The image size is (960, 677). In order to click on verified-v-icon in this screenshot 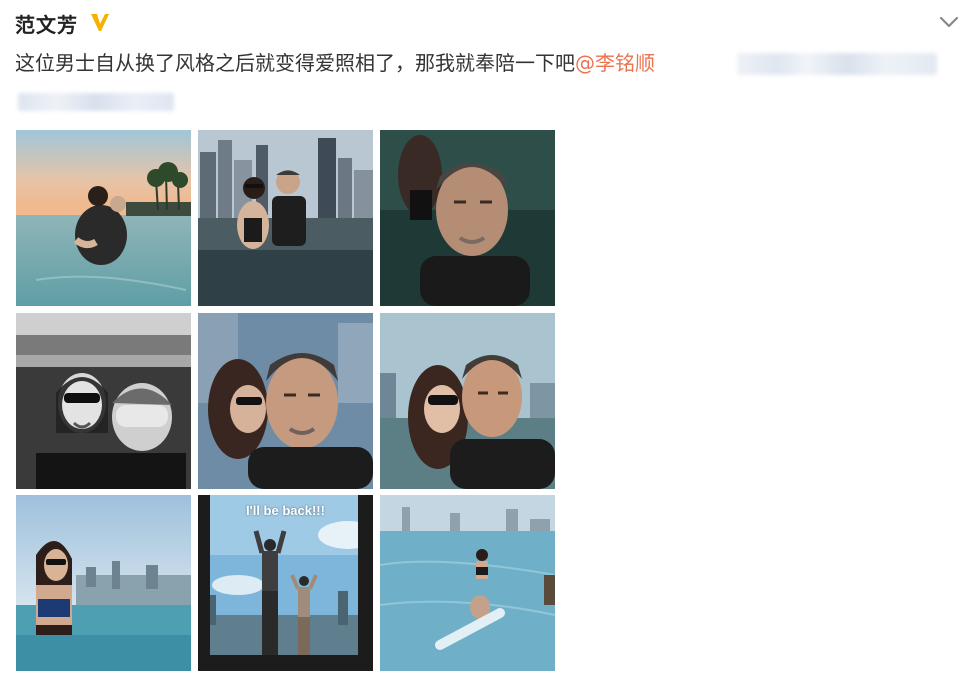, I will do `click(100, 22)`.